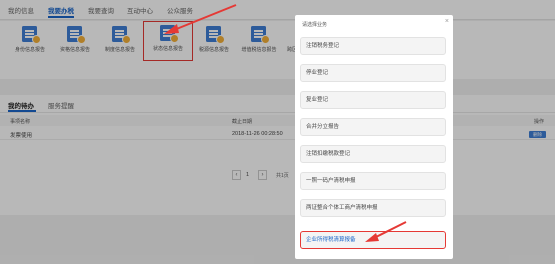 This screenshot has width=555, height=264. Describe the element at coordinates (373, 100) in the screenshot. I see `option-resume-business: 复业登记` at that location.